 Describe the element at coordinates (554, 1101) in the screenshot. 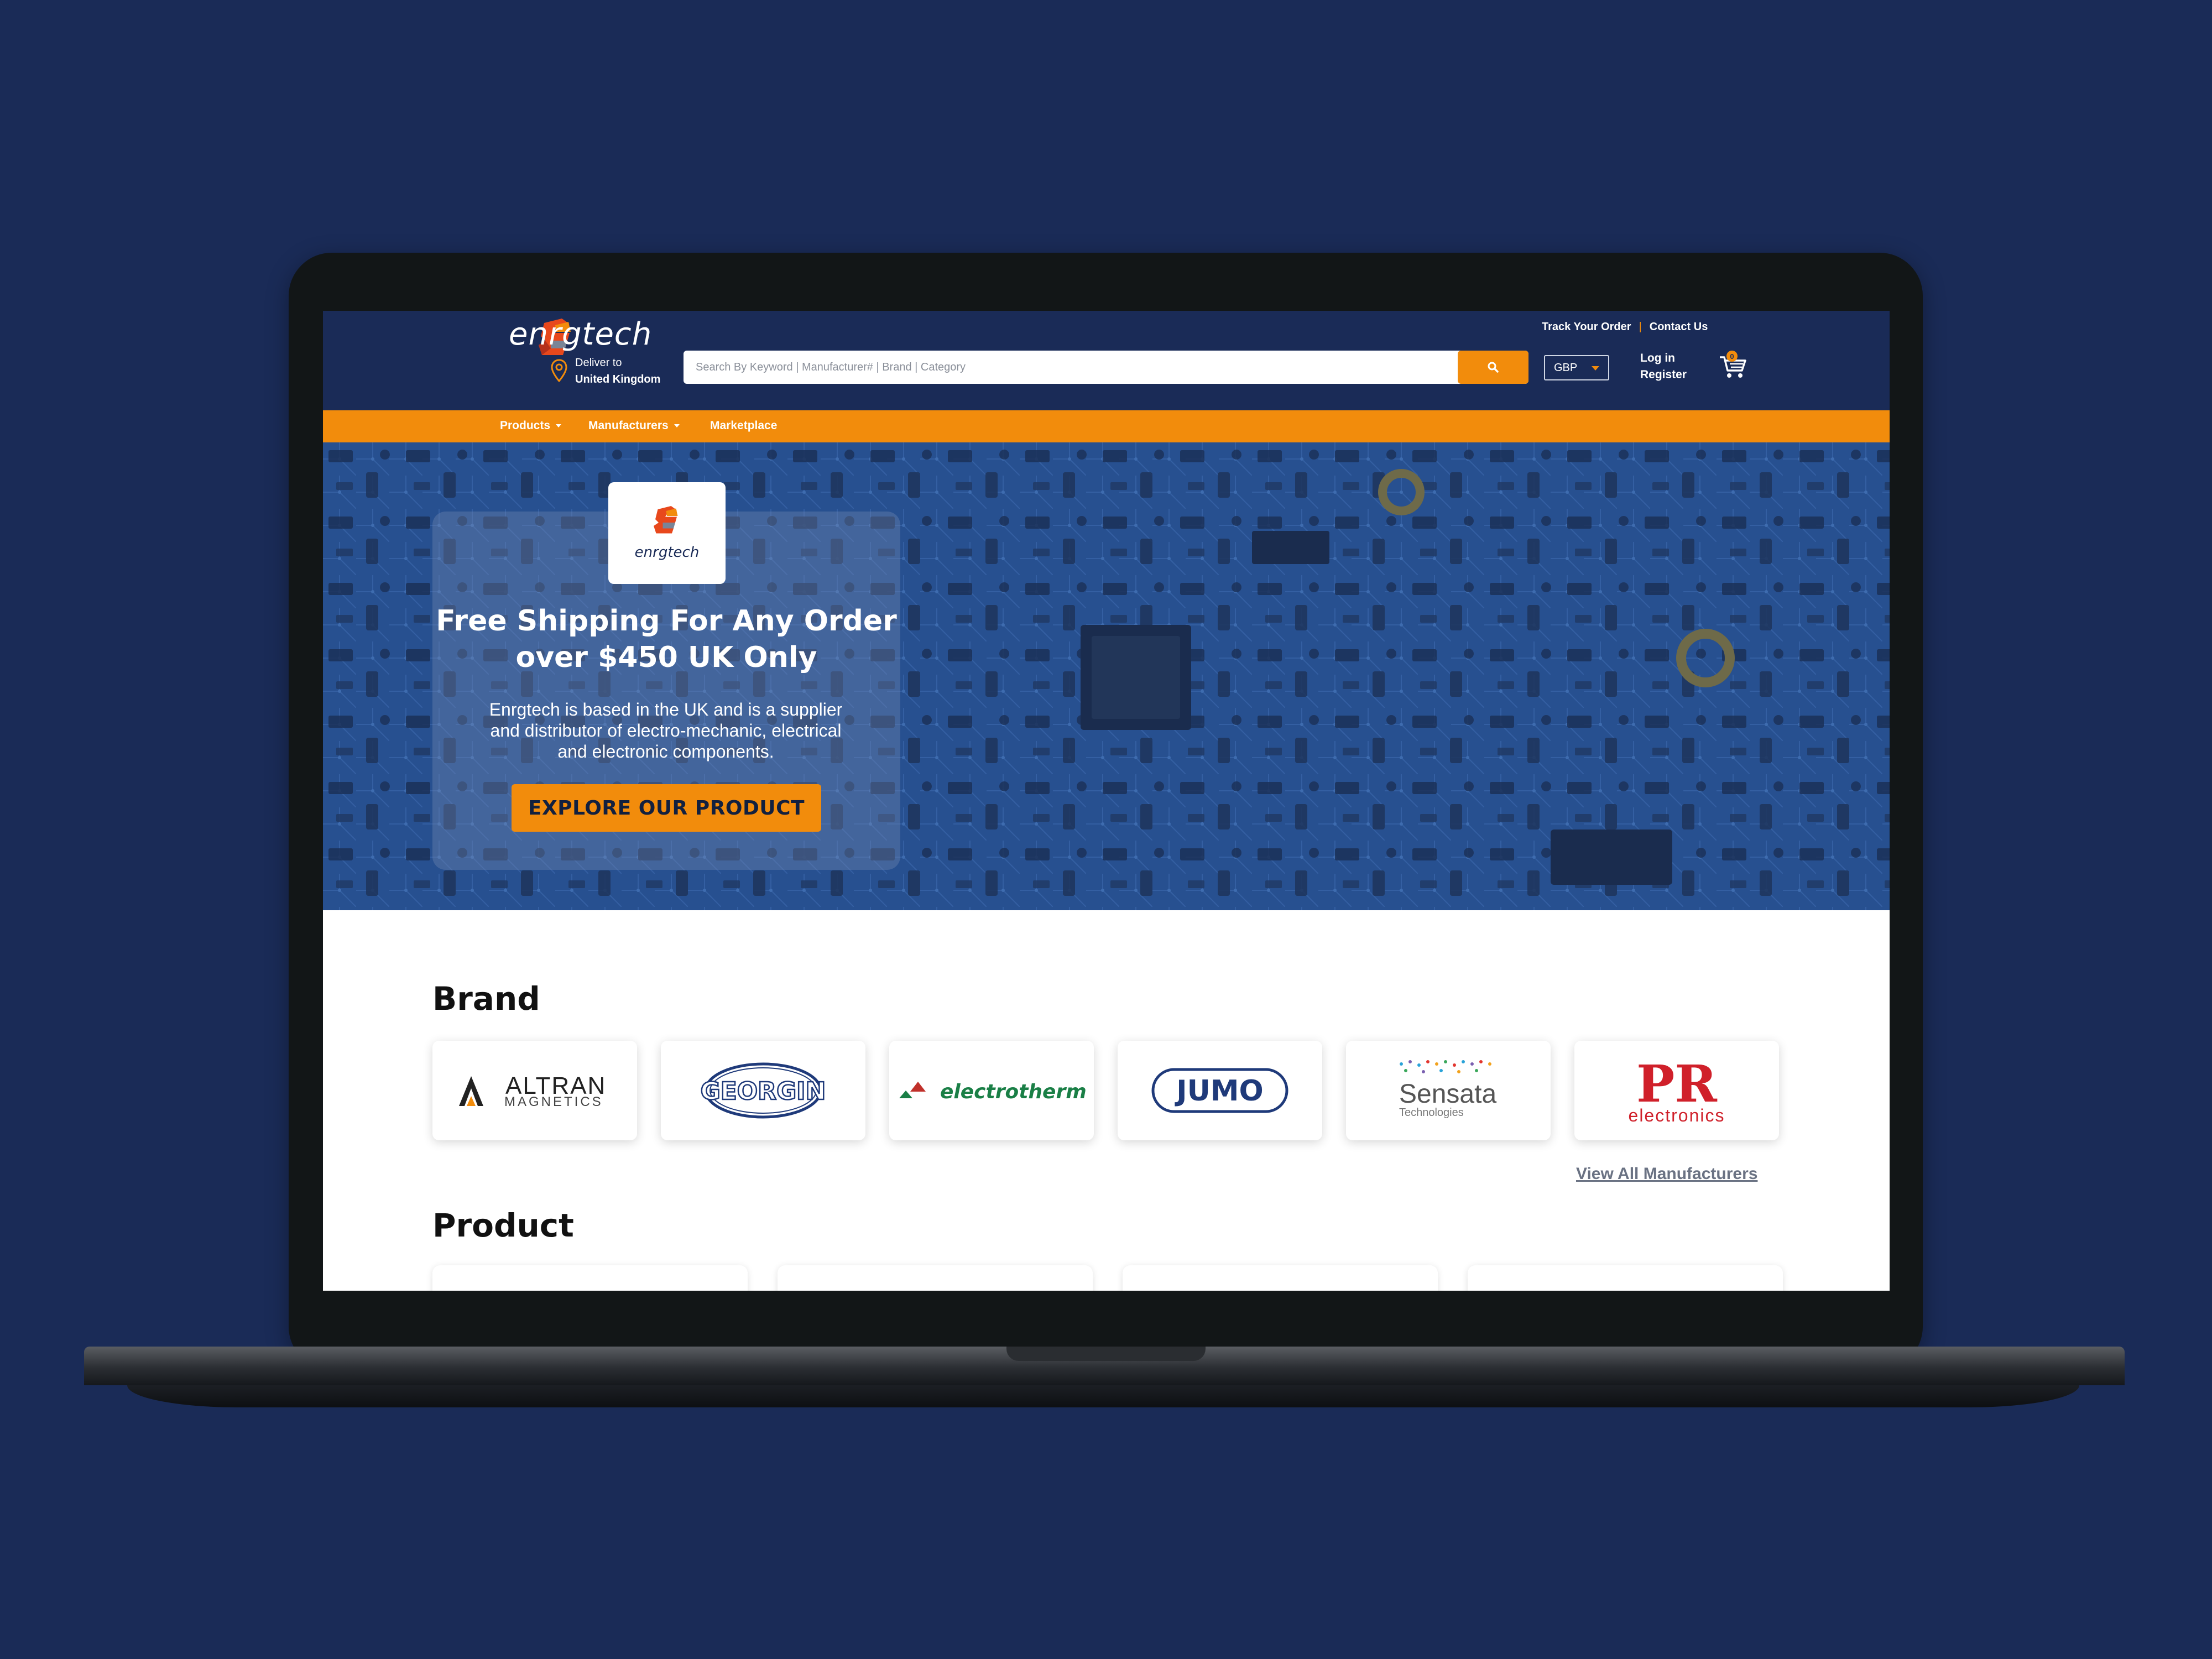

I see `brand-subtitle: MAGNETICS` at that location.